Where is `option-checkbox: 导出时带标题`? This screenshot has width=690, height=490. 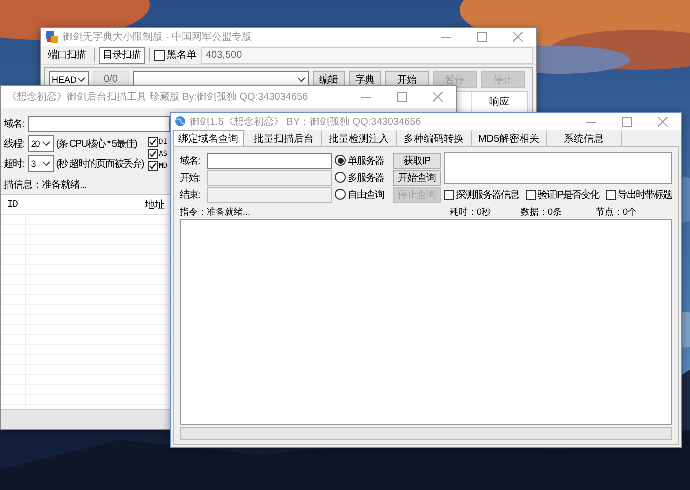 option-checkbox: 导出时带标题 is located at coordinates (639, 195).